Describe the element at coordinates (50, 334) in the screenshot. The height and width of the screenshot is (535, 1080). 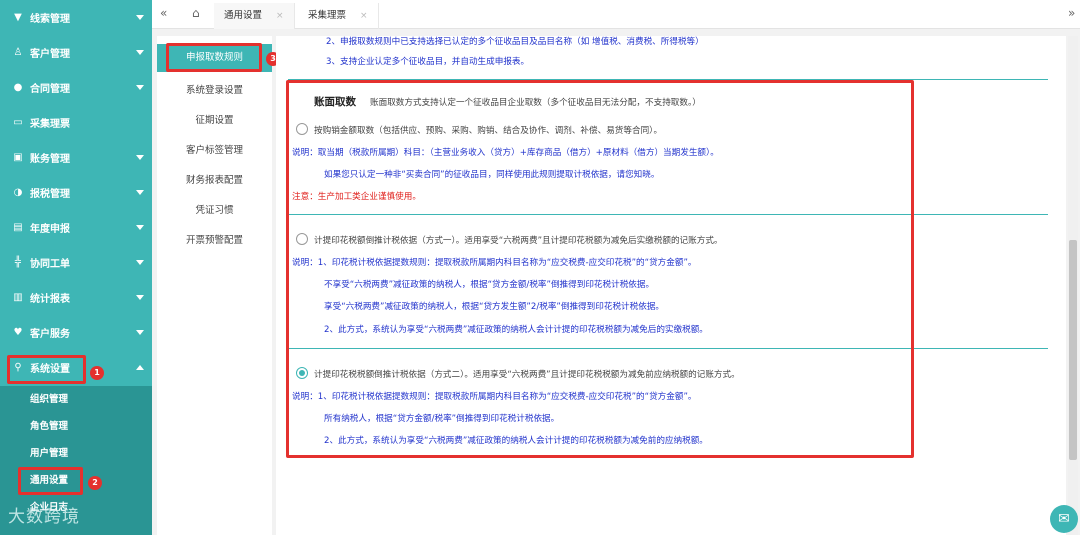
I see `sidebar-item-label: 客户服务` at that location.